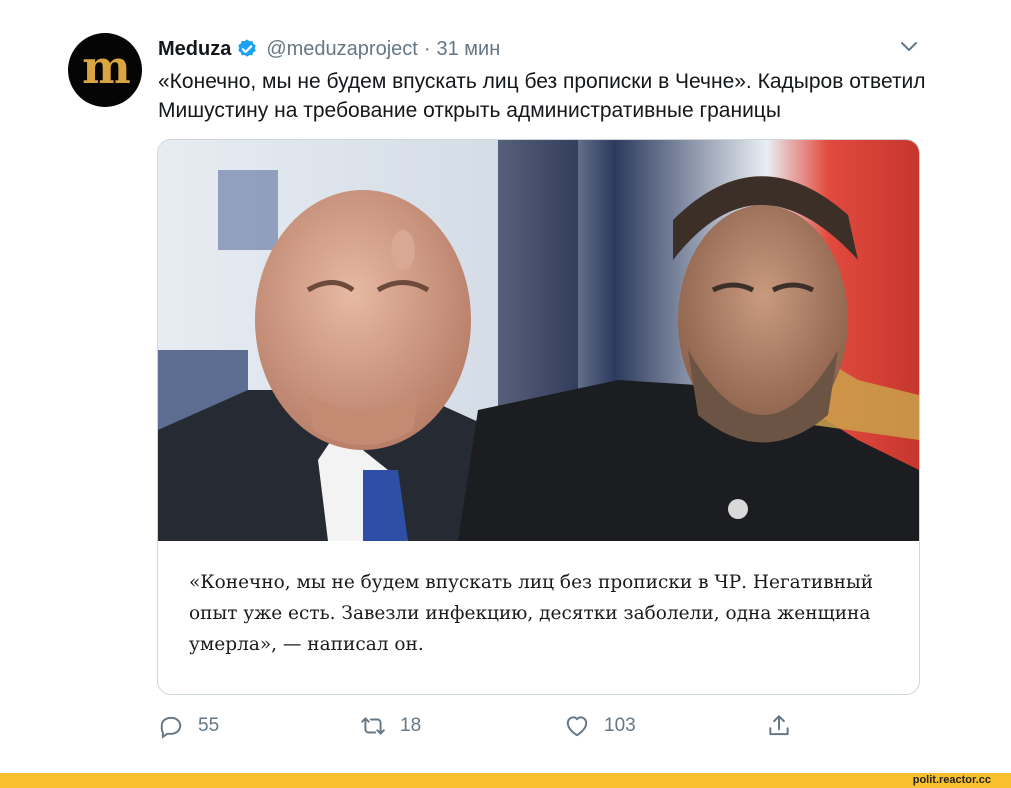 The width and height of the screenshot is (1011, 788). Describe the element at coordinates (909, 47) in the screenshot. I see `chevron-down-icon` at that location.